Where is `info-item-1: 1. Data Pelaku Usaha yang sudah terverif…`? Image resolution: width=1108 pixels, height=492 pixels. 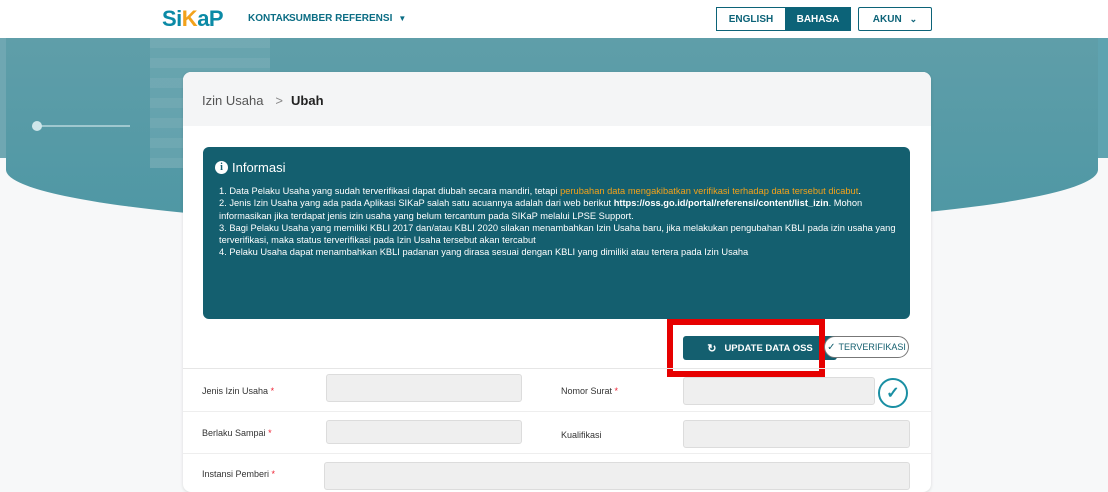 info-item-1: 1. Data Pelaku Usaha yang sudah terverif… is located at coordinates (540, 191).